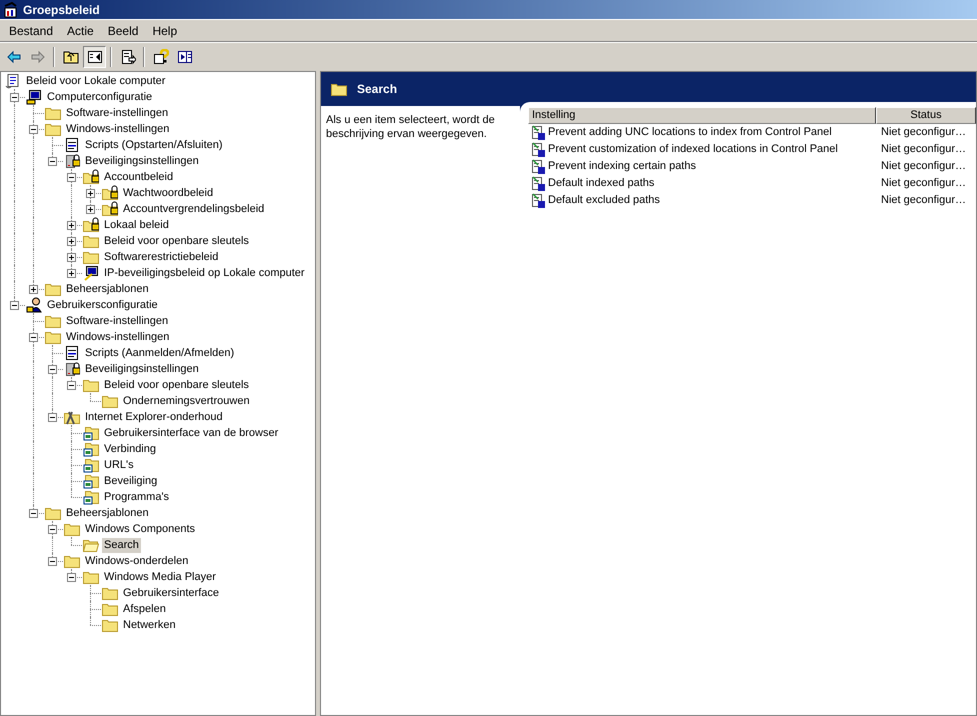 This screenshot has height=716, width=977. I want to click on tree-item: Accountbeleid, so click(139, 177).